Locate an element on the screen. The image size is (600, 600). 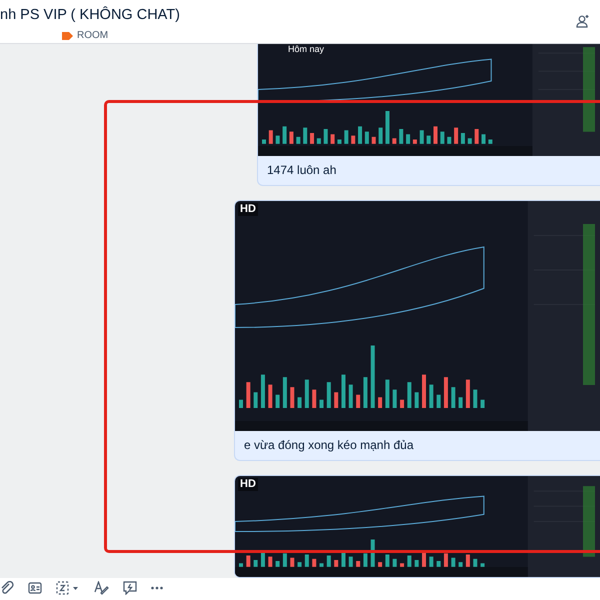
message-text: e vừa đóng xong kéo mạnh đủa is located at coordinates (328, 445).